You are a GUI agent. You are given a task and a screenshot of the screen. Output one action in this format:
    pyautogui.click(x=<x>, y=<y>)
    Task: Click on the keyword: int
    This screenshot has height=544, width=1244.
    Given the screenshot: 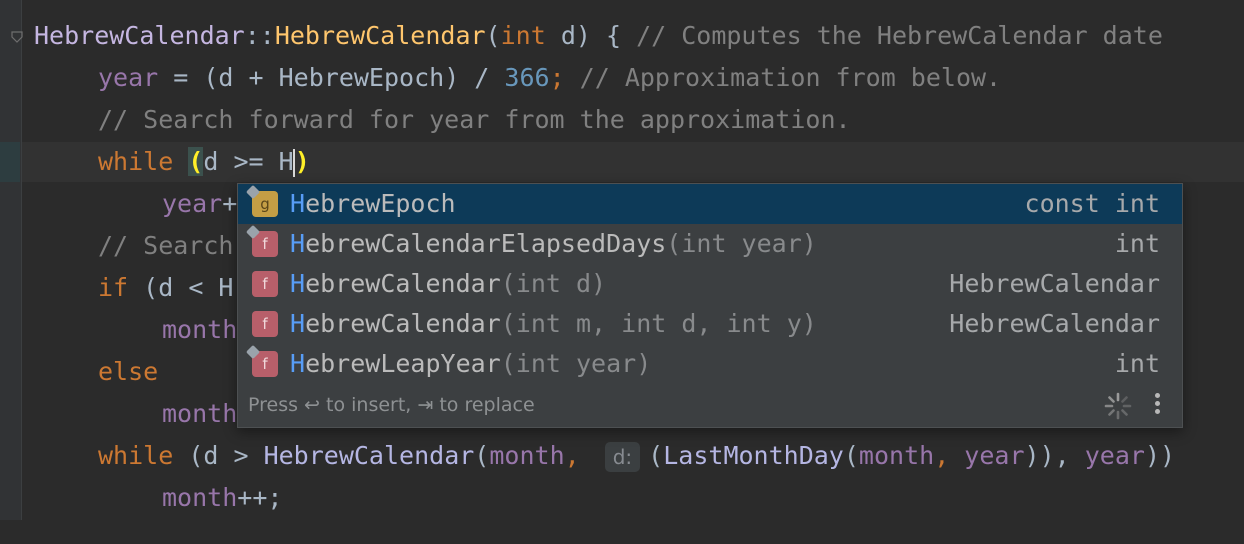 What is the action you would take?
    pyautogui.click(x=523, y=35)
    